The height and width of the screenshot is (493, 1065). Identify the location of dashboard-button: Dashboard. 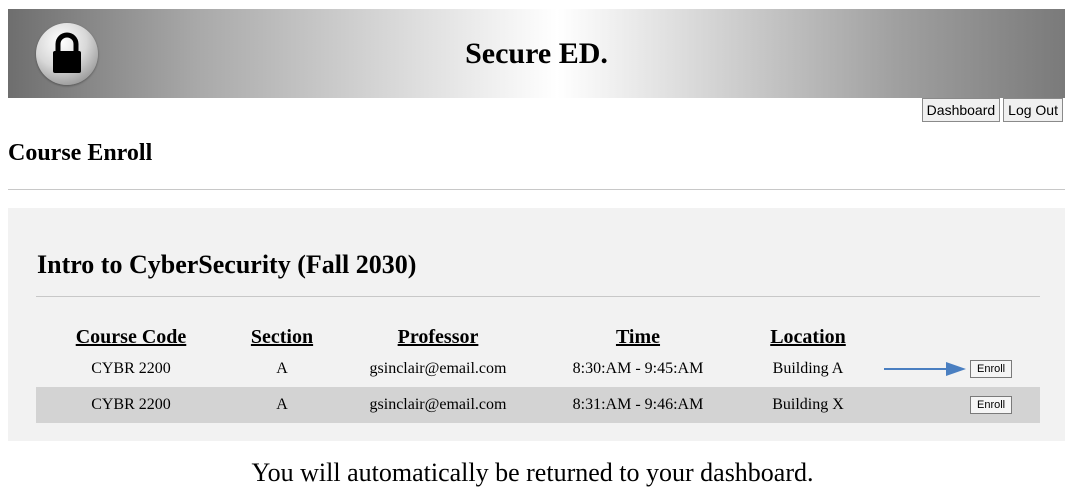
(961, 110).